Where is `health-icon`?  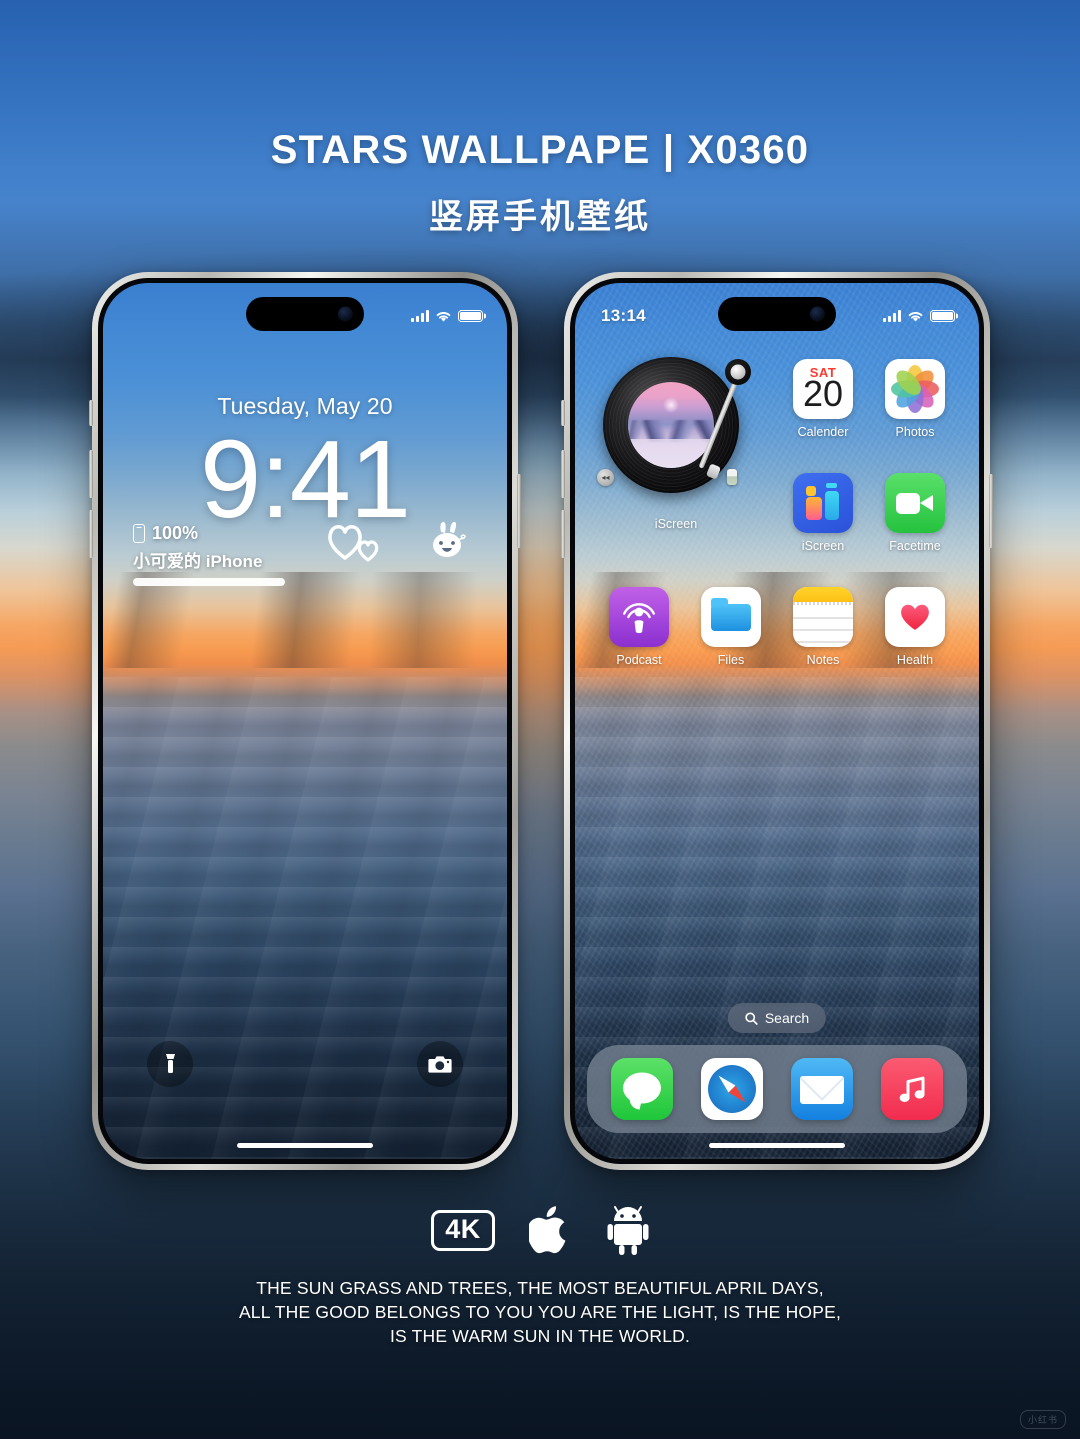
health-icon is located at coordinates (915, 617).